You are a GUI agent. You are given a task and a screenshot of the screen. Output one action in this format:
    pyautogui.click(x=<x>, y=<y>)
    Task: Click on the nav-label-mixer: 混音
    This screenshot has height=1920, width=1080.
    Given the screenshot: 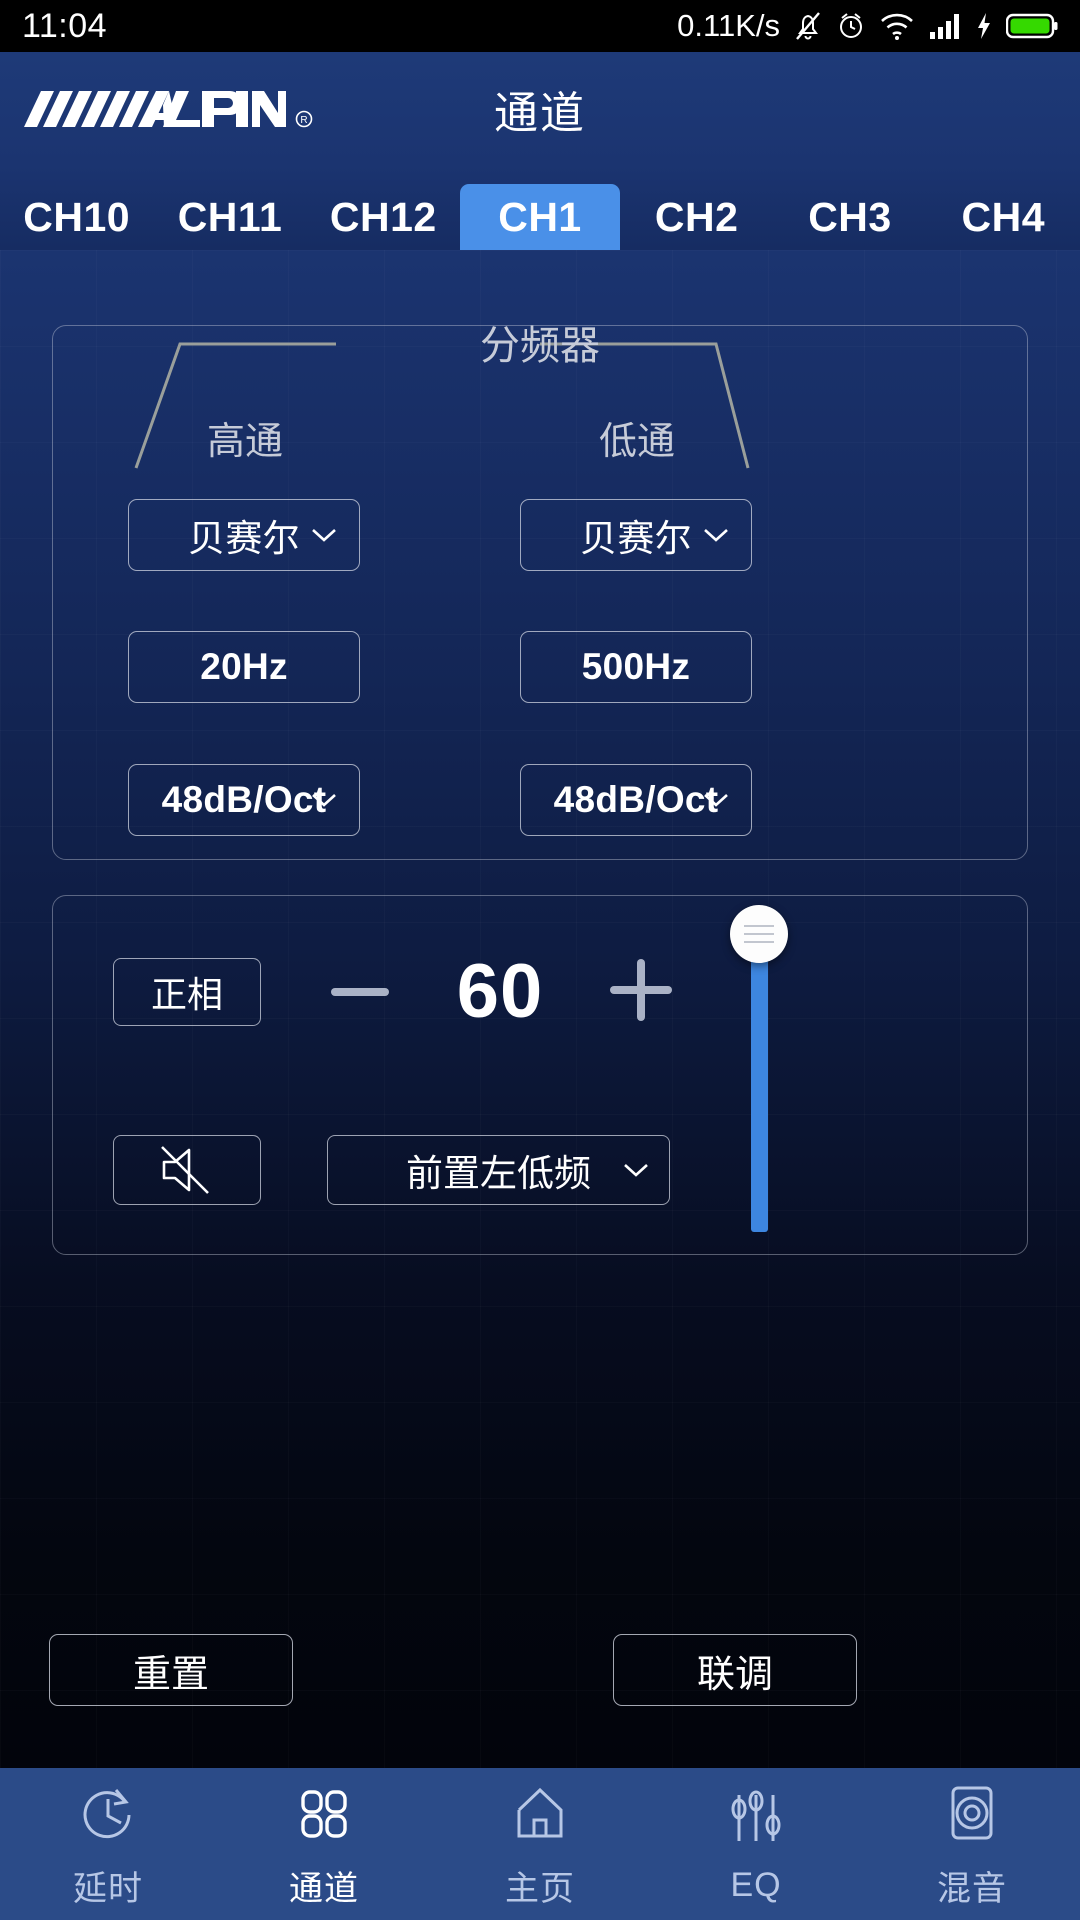 What is the action you would take?
    pyautogui.click(x=972, y=1888)
    